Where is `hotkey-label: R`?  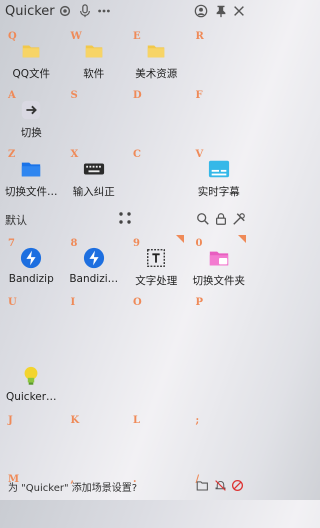 hotkey-label: R is located at coordinates (199, 36).